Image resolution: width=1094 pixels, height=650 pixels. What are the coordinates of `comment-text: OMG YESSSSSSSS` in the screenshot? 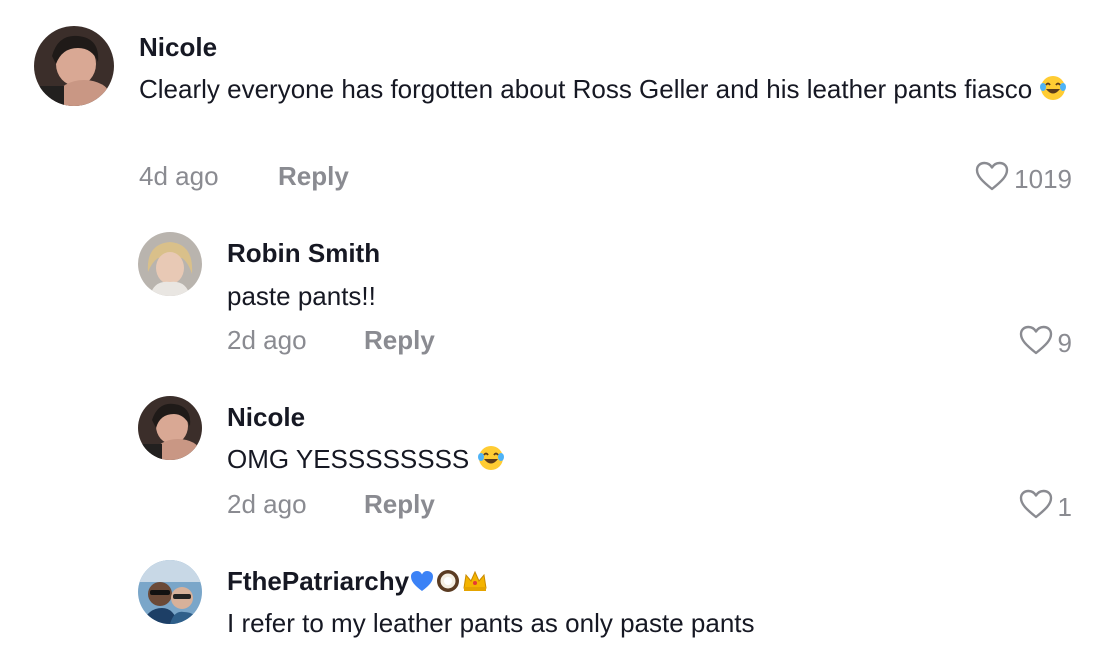 It's located at (647, 461).